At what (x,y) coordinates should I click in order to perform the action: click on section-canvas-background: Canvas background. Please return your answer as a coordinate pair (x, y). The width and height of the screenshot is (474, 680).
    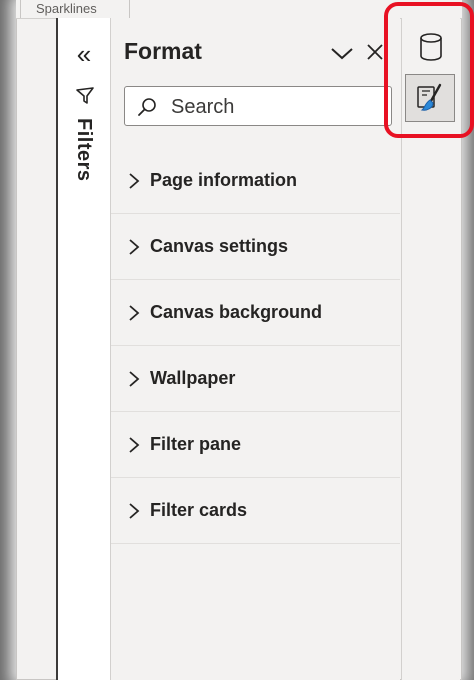
    Looking at the image, I should click on (255, 313).